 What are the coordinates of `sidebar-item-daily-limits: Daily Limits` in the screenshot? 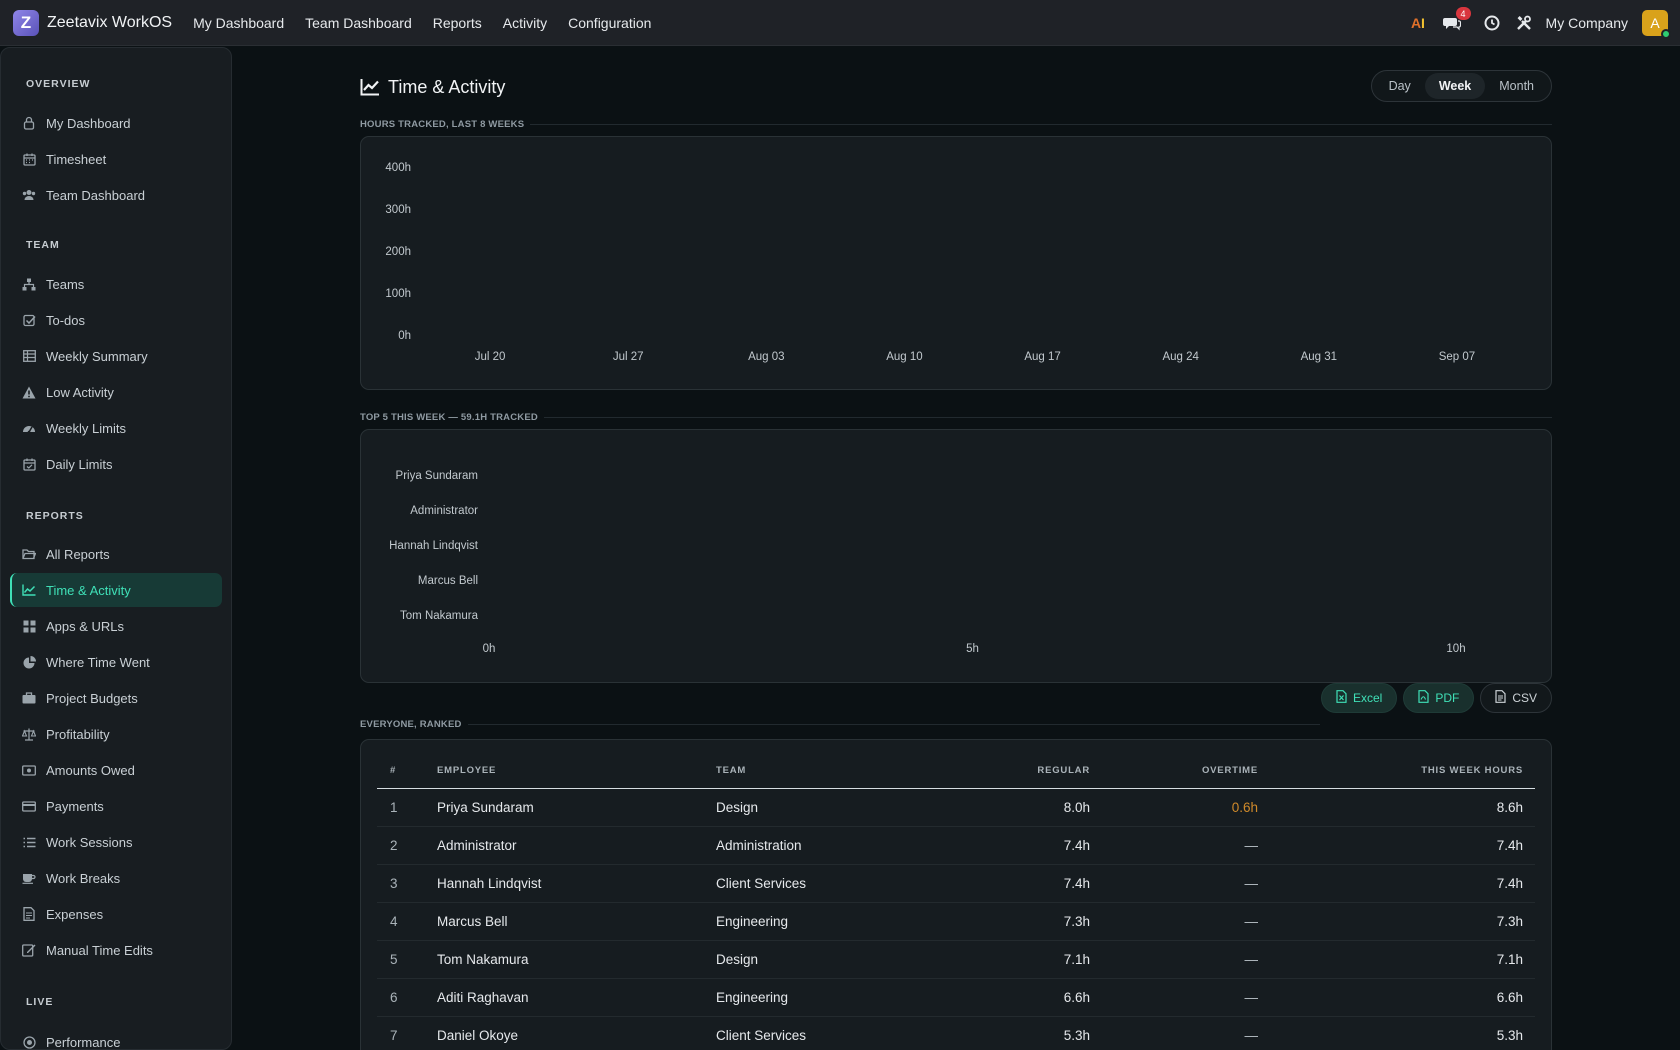 It's located at (116, 464).